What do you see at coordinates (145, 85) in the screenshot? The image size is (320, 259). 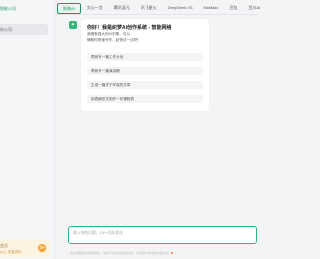 I see `suggestion-item: 生成一篇关于环保的文章` at bounding box center [145, 85].